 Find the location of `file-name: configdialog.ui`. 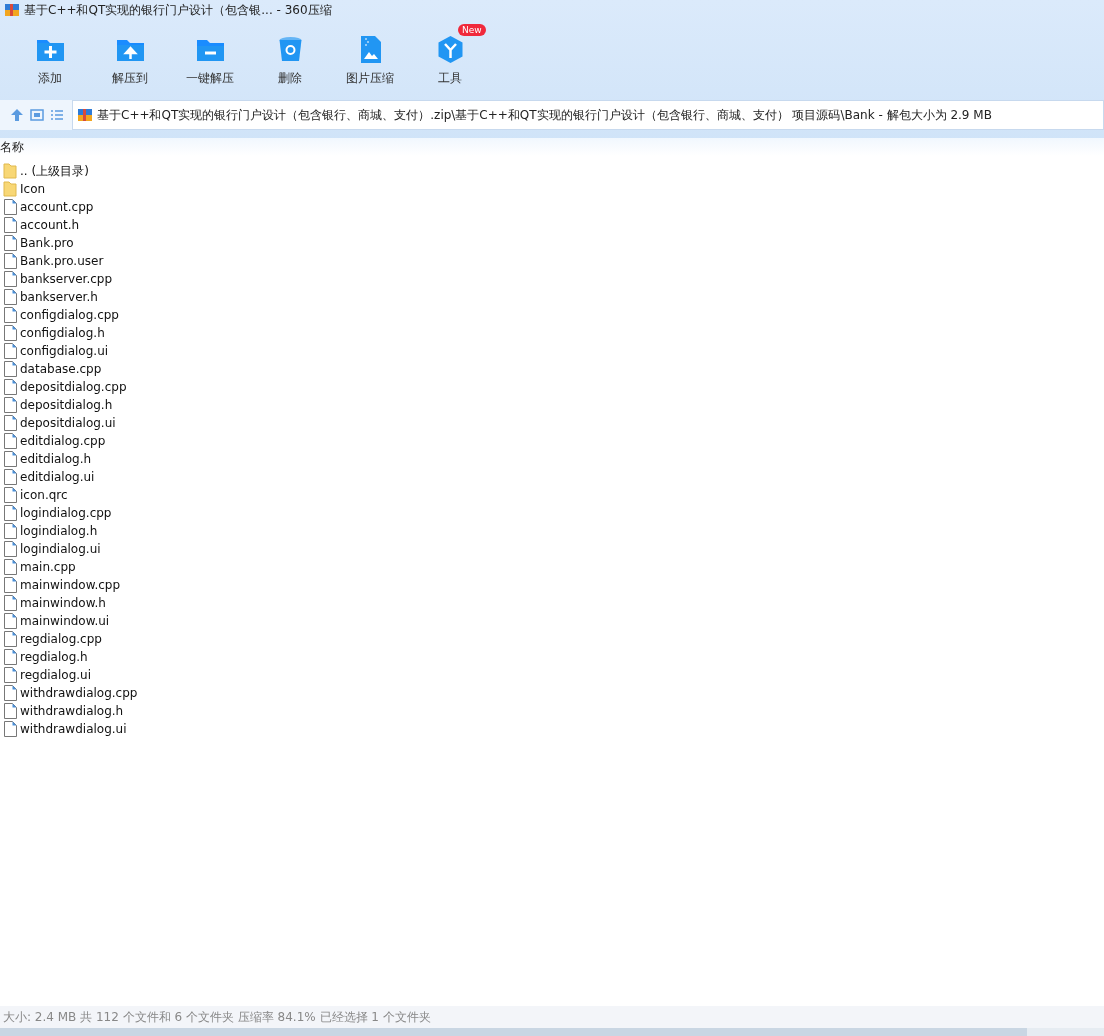

file-name: configdialog.ui is located at coordinates (64, 351).